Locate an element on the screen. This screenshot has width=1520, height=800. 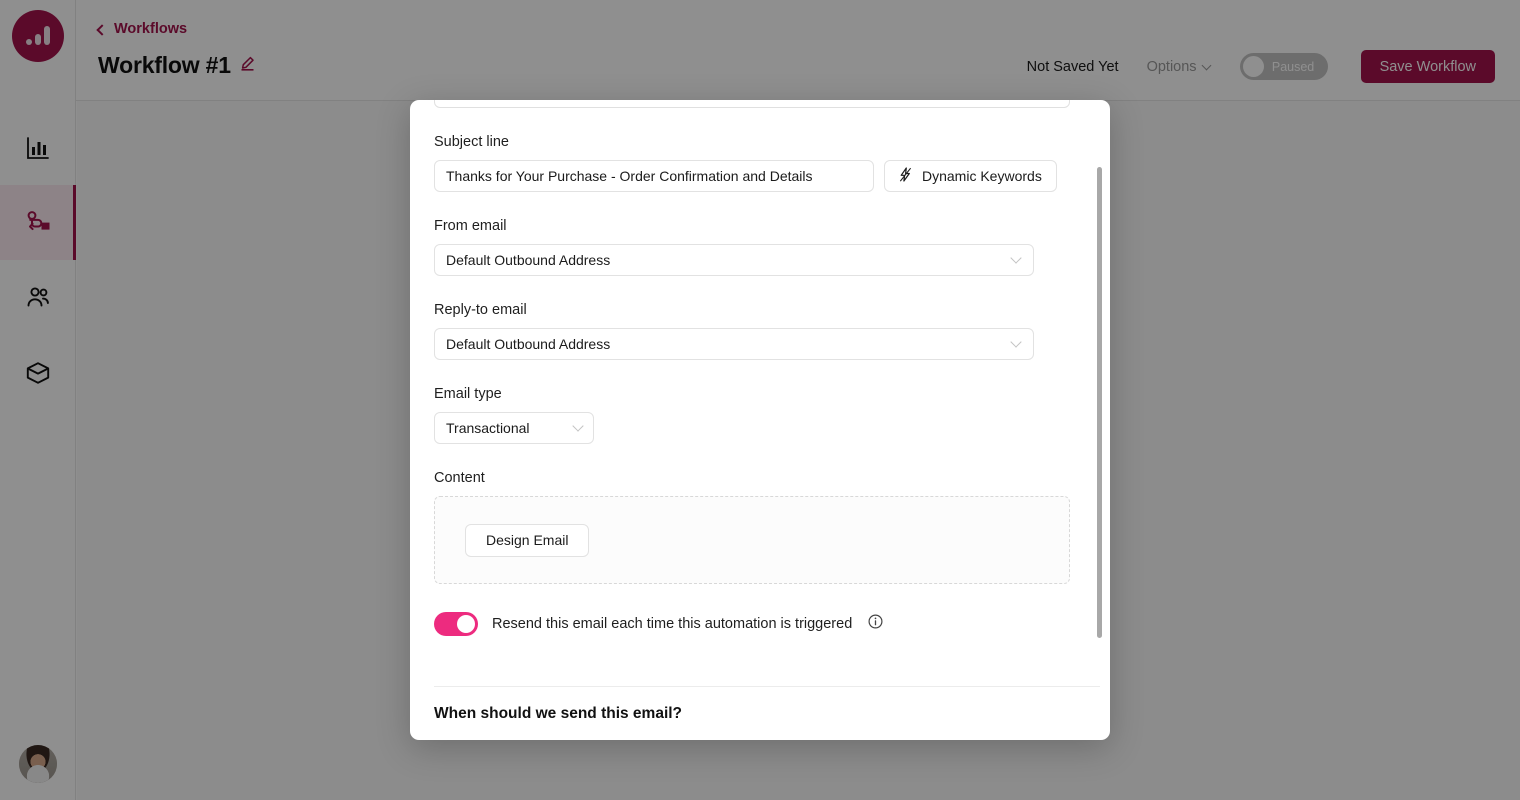
subject-line-label: Subject line is located at coordinates (471, 142).